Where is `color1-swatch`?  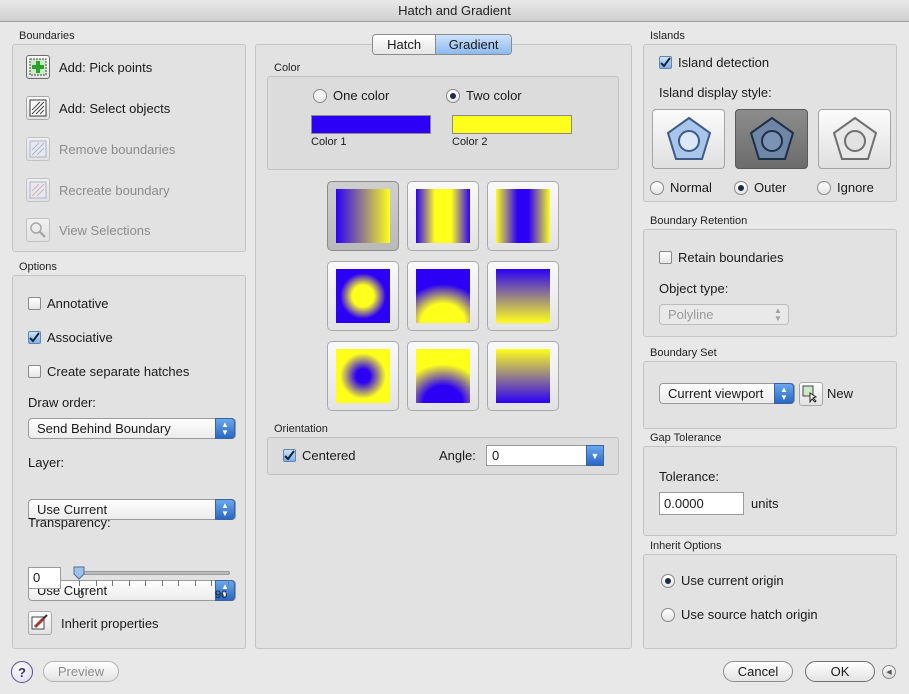
color1-swatch is located at coordinates (371, 124).